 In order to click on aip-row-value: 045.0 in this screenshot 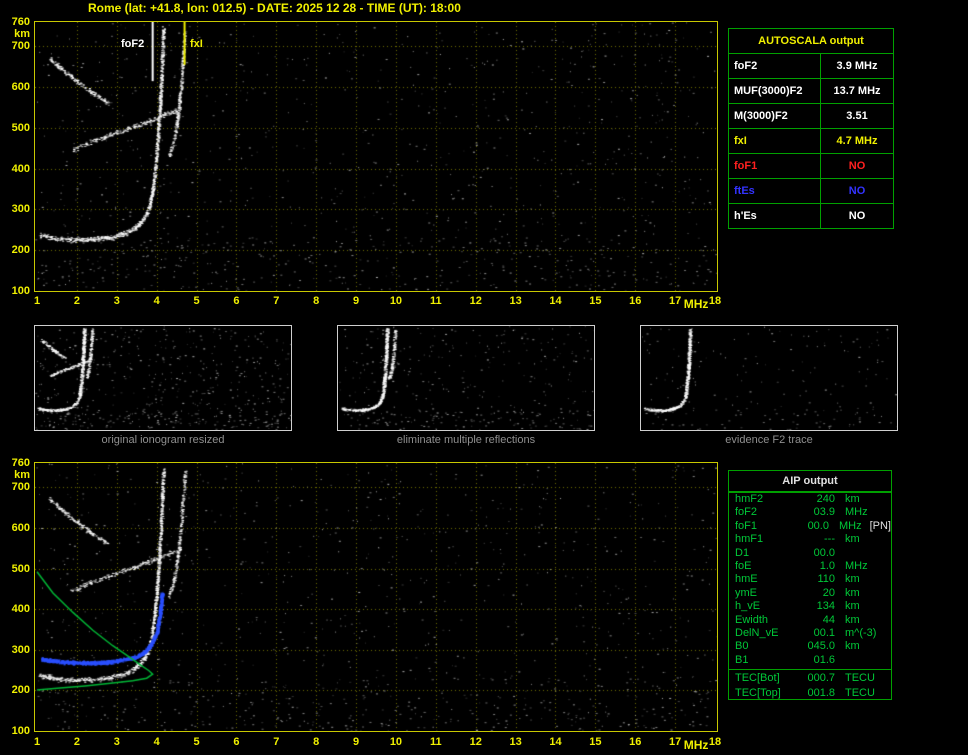, I will do `click(821, 646)`.